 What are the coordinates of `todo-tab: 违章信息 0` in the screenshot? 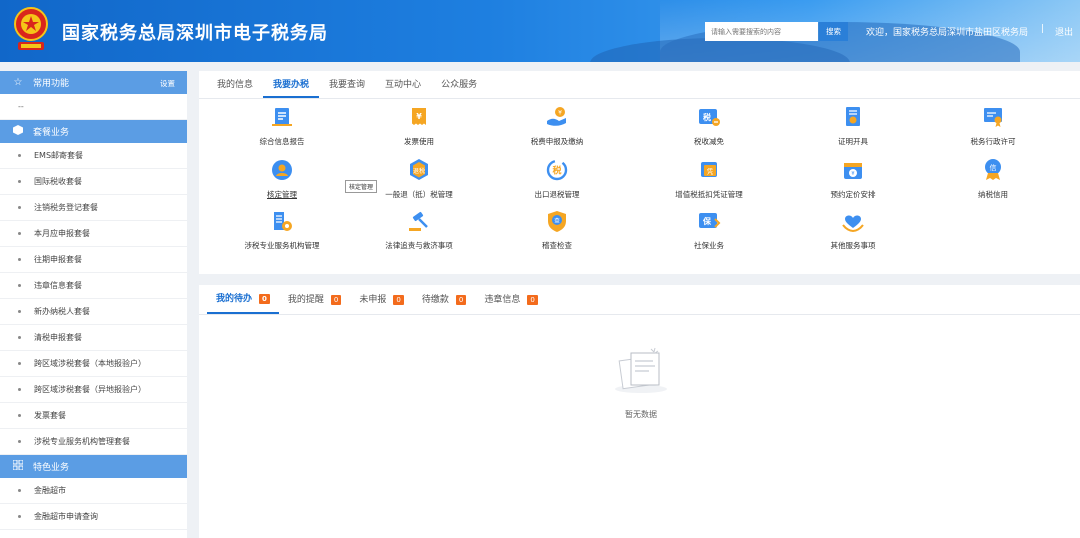 It's located at (510, 299).